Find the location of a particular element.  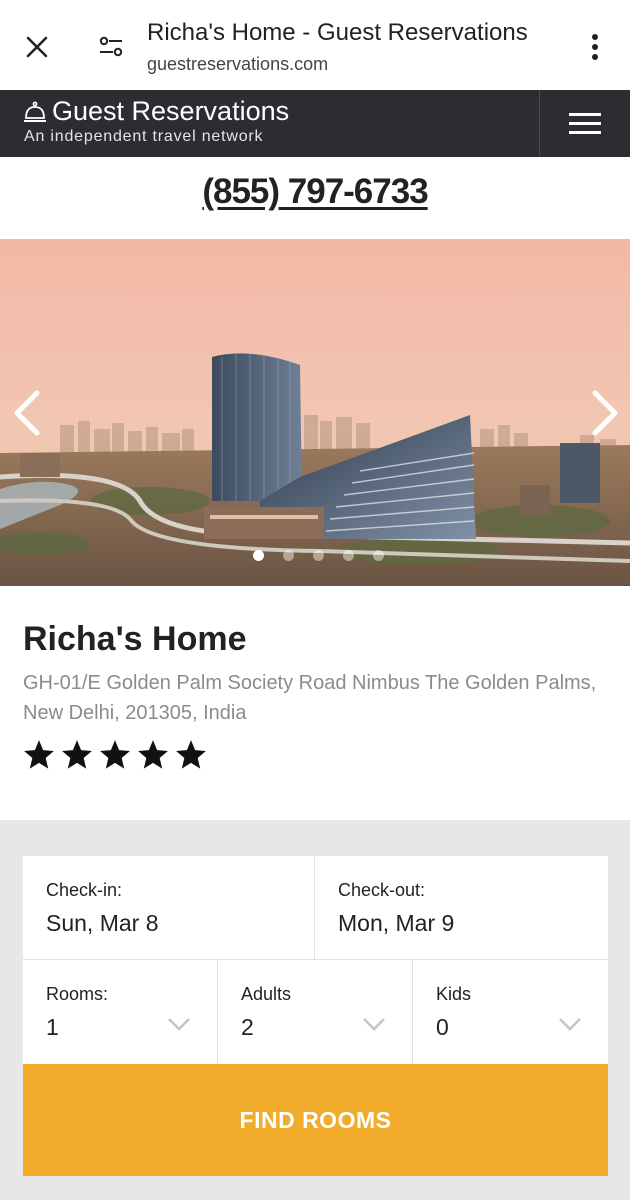

kids-value: 0 is located at coordinates (442, 1027).